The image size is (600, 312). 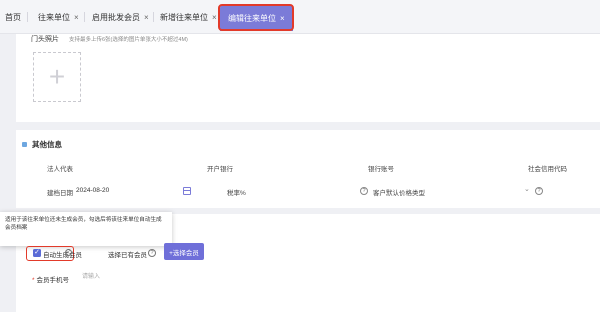 What do you see at coordinates (60, 193) in the screenshot?
I see `build-date-label: 建档日期` at bounding box center [60, 193].